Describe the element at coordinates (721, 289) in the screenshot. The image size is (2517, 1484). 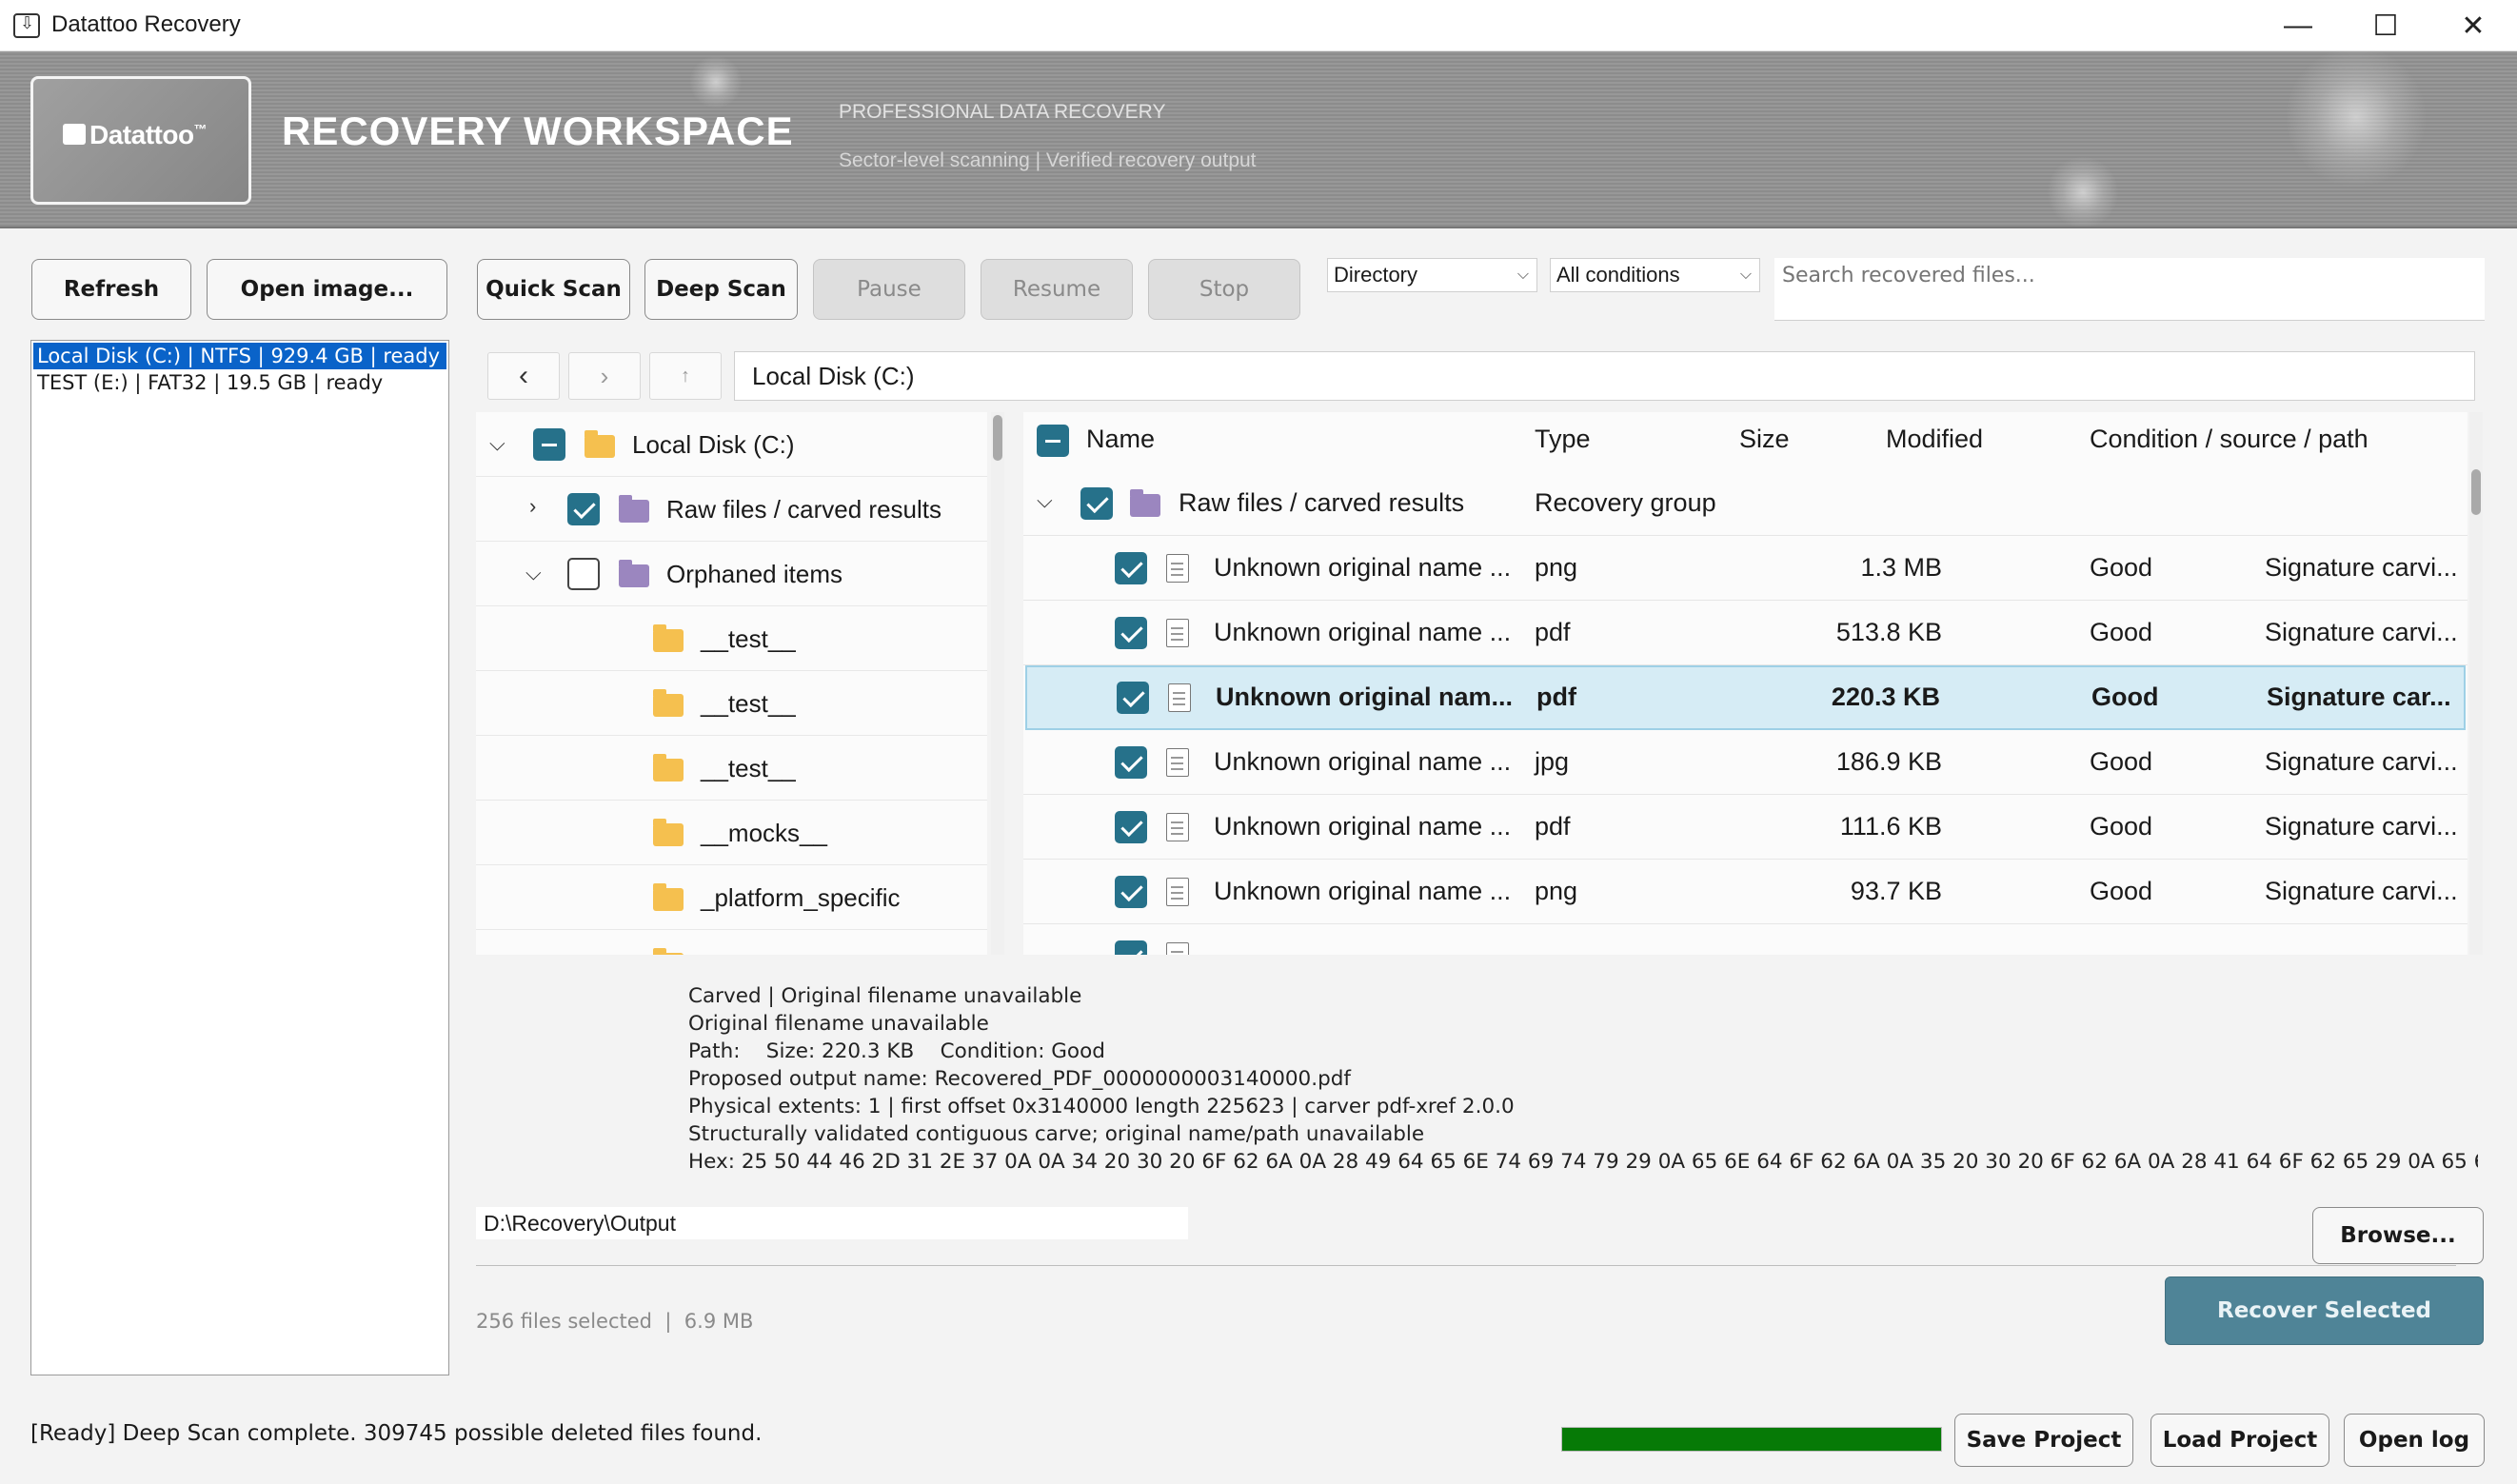
I see `deep-scan-button: Deep Scan` at that location.